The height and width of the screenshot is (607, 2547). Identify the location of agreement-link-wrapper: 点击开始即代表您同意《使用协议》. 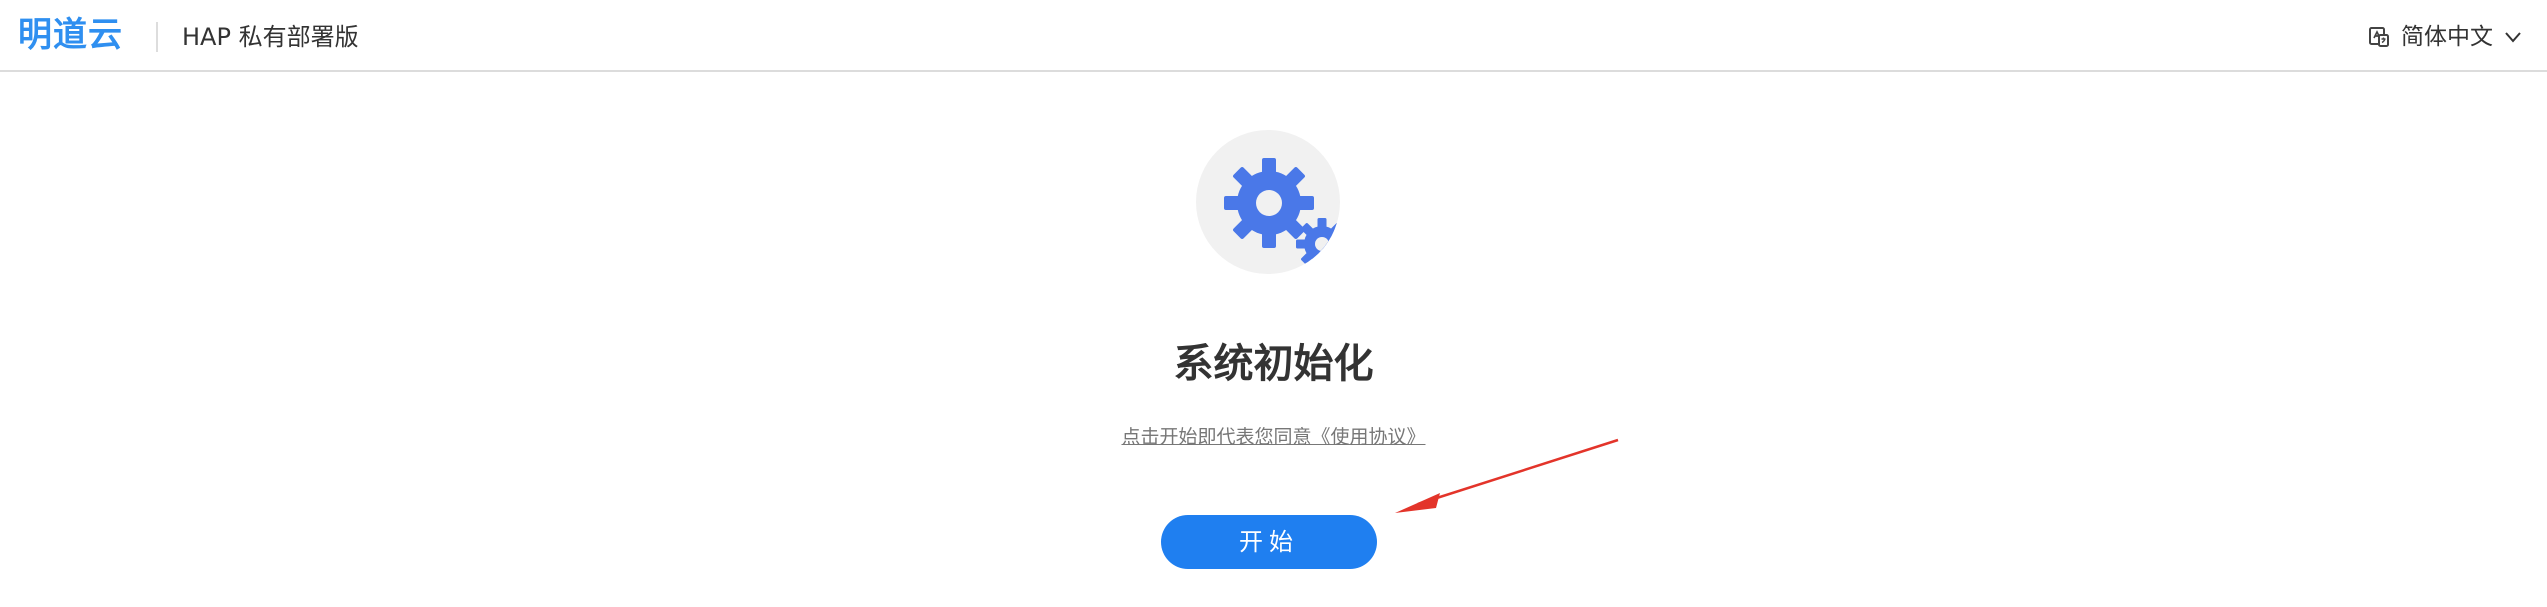
(1273, 437).